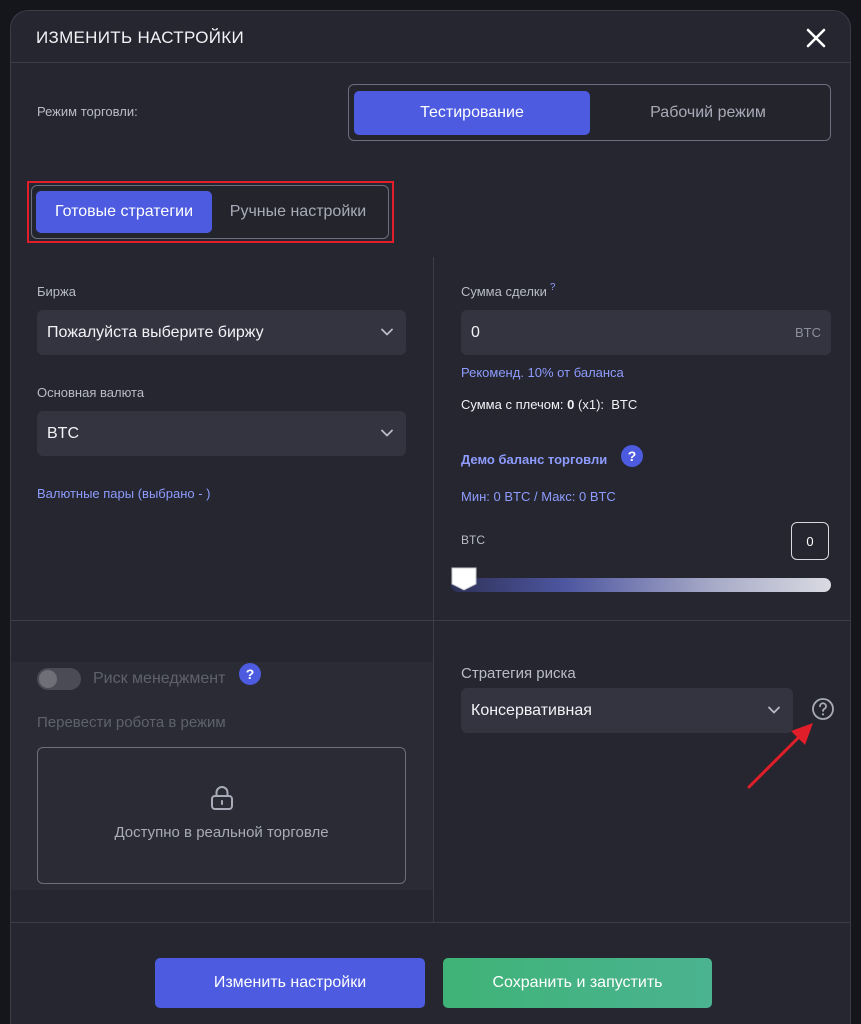 This screenshot has width=861, height=1024. What do you see at coordinates (578, 496) in the screenshot?
I see `demo-balance-max: Макс: 0 BTC` at bounding box center [578, 496].